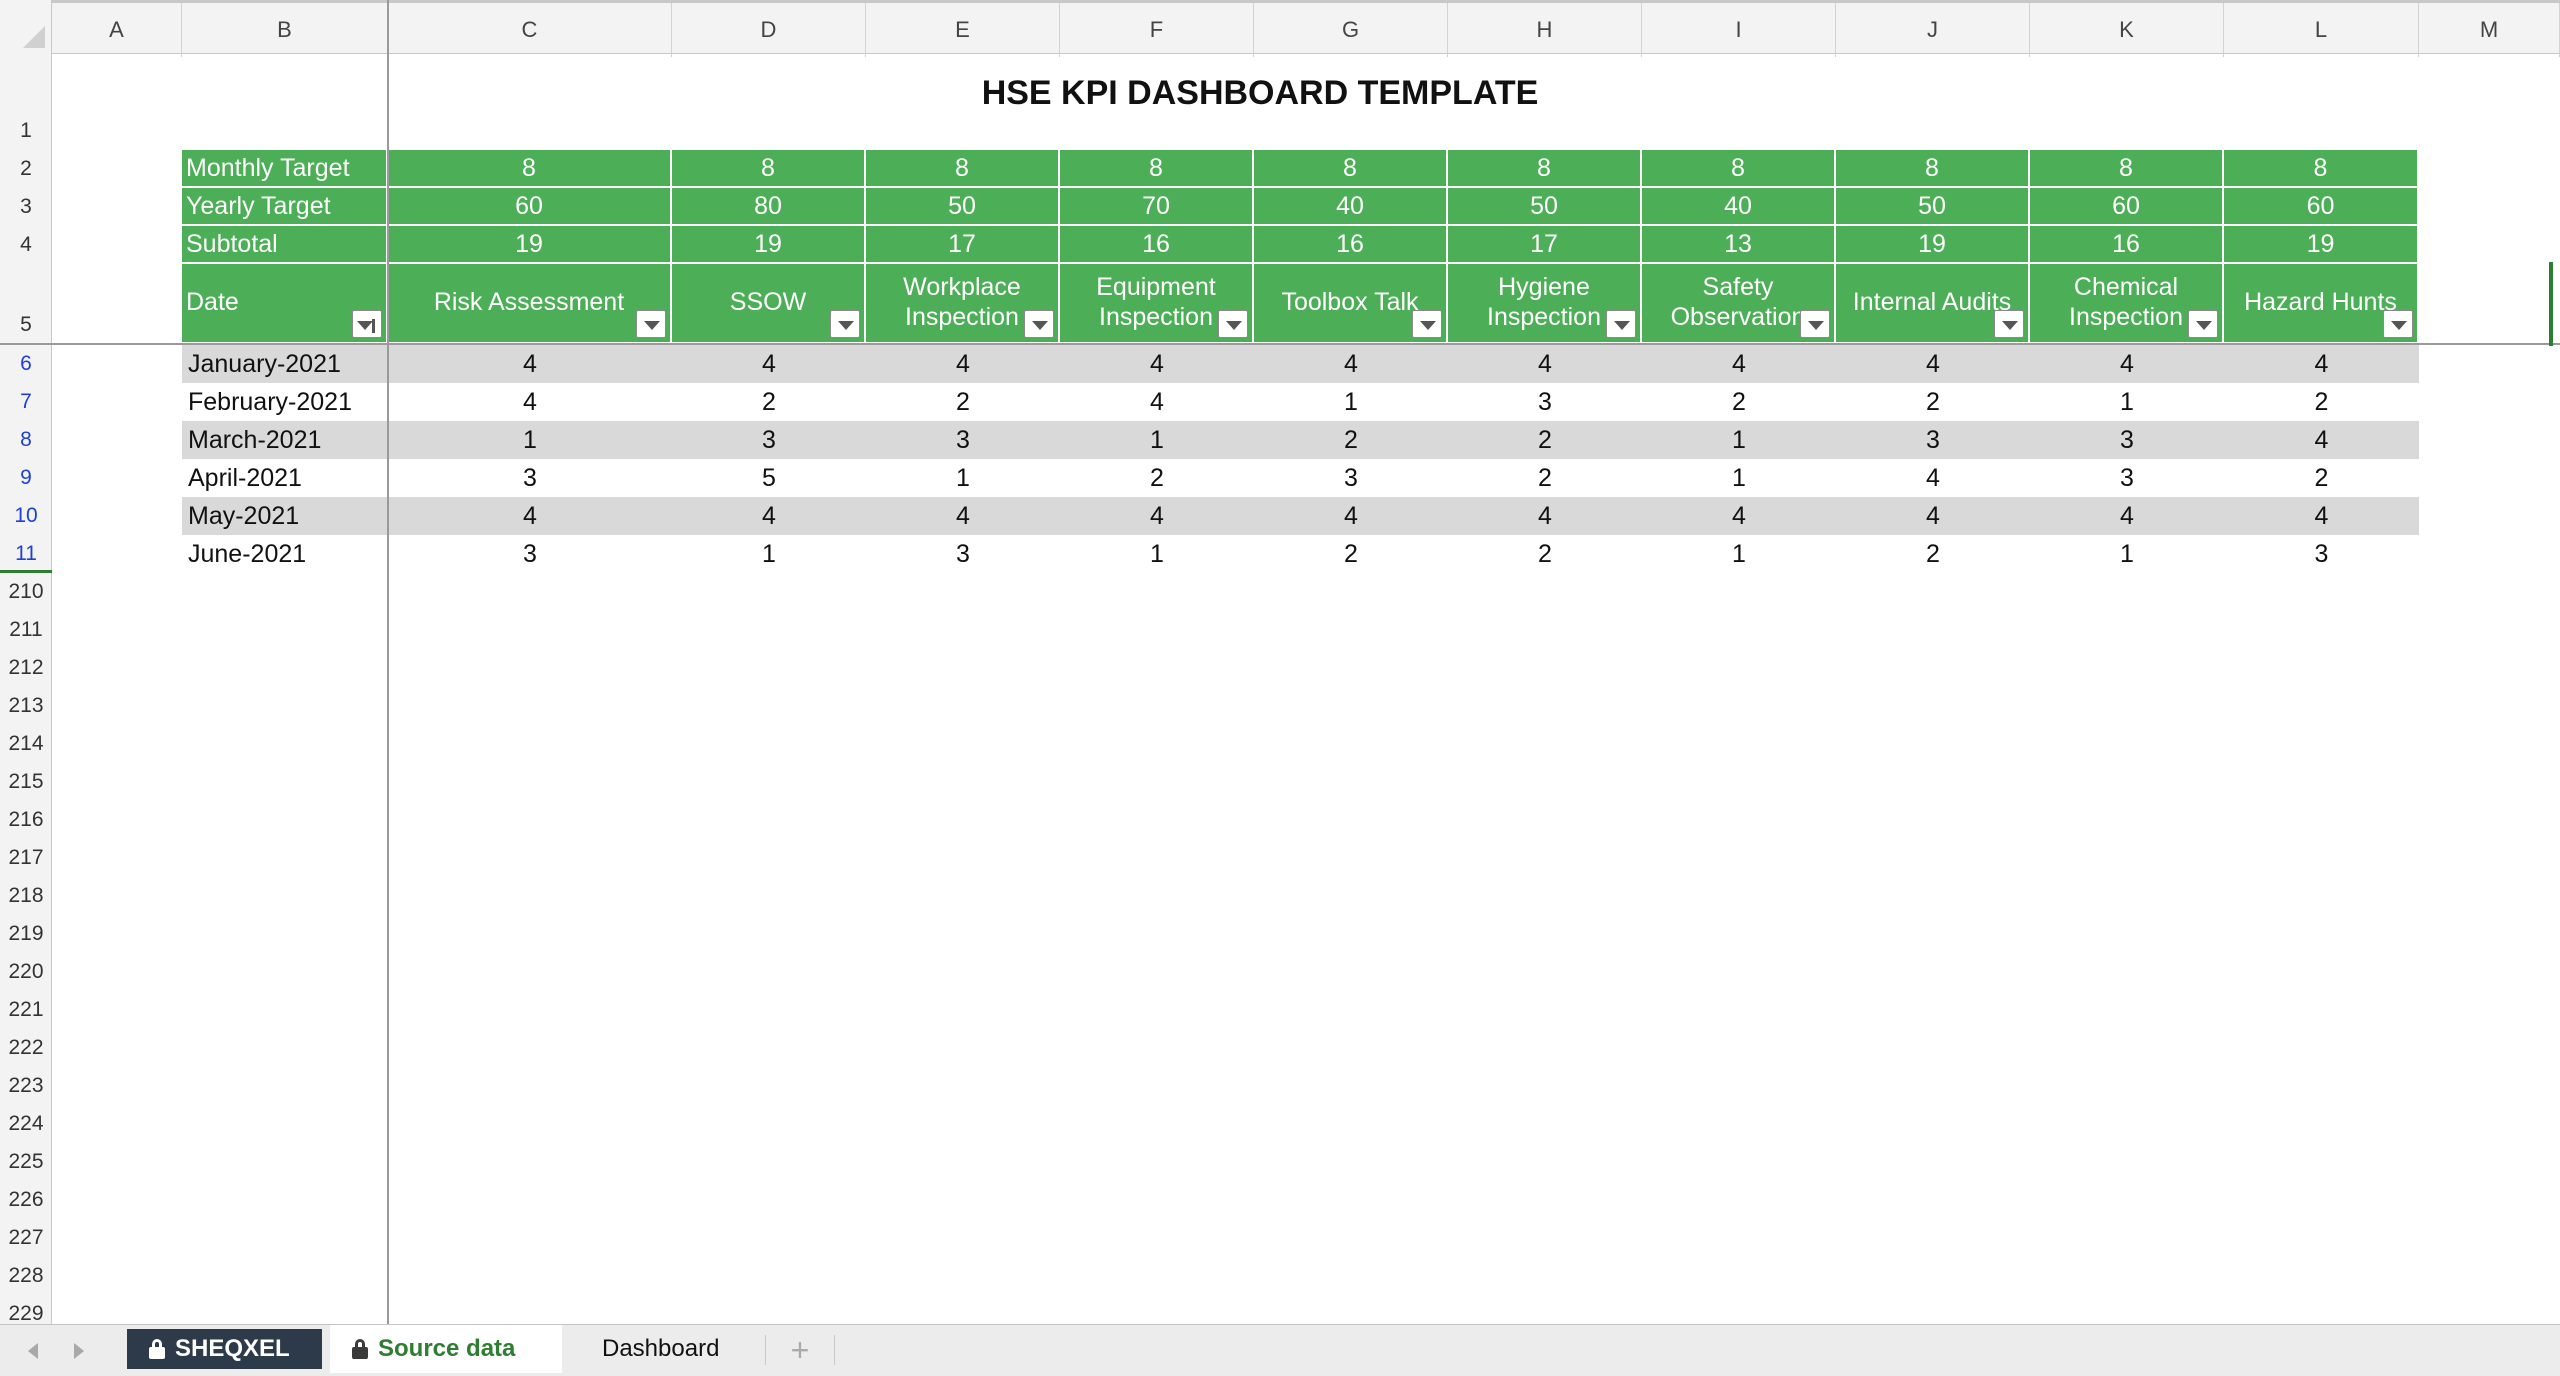 The image size is (2560, 1376). I want to click on kpi-column-header: Hygiene Inspection, so click(1545, 304).